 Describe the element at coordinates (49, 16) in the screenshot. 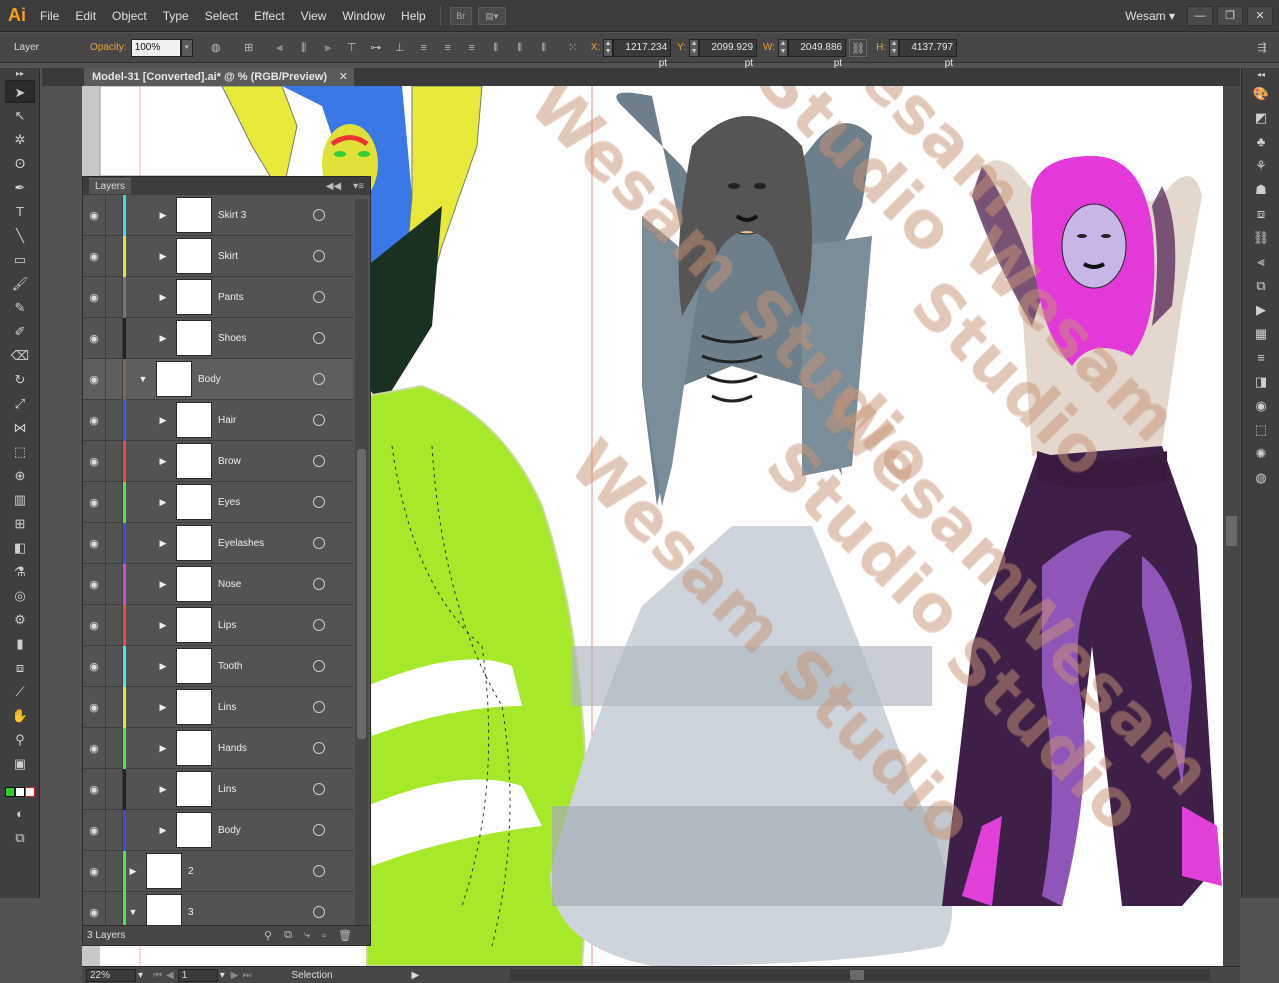

I see `menu-file: File` at that location.